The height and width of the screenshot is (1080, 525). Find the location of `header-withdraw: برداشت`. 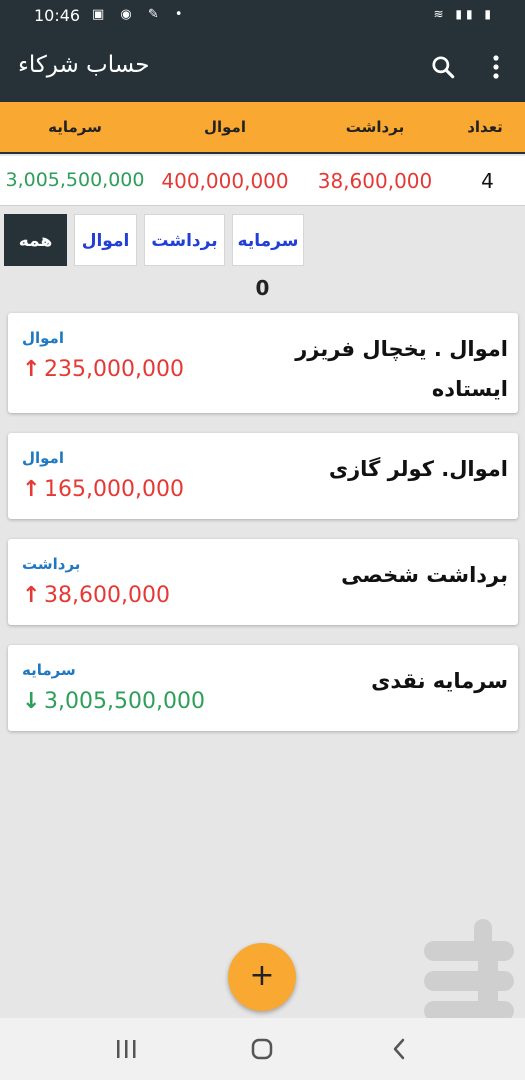

header-withdraw: برداشت is located at coordinates (375, 127).